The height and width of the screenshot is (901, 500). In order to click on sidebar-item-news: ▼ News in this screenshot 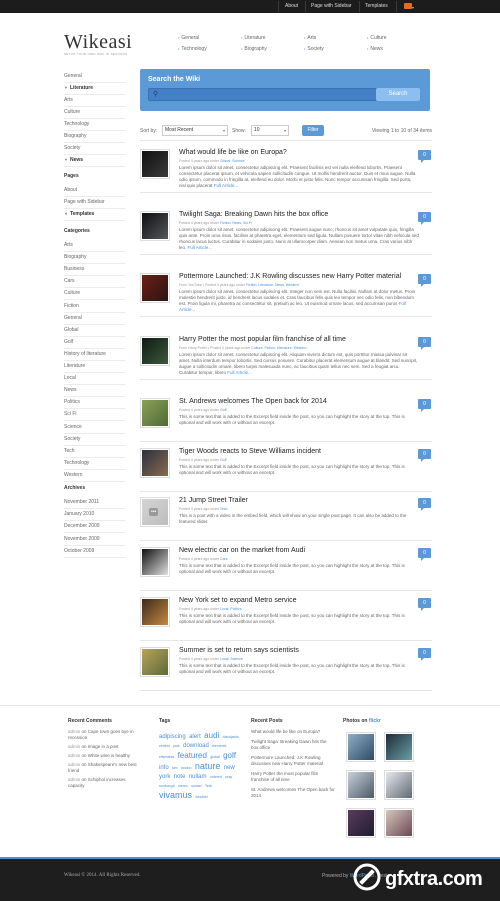, I will do `click(95, 161)`.